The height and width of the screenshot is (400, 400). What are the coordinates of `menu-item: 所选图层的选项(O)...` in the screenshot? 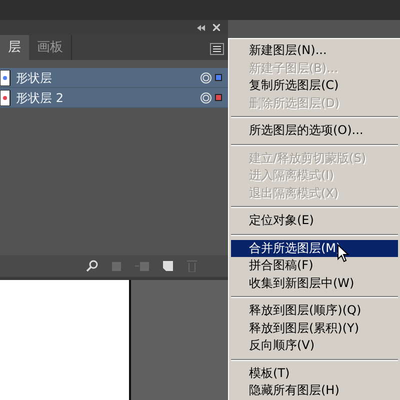 It's located at (314, 131).